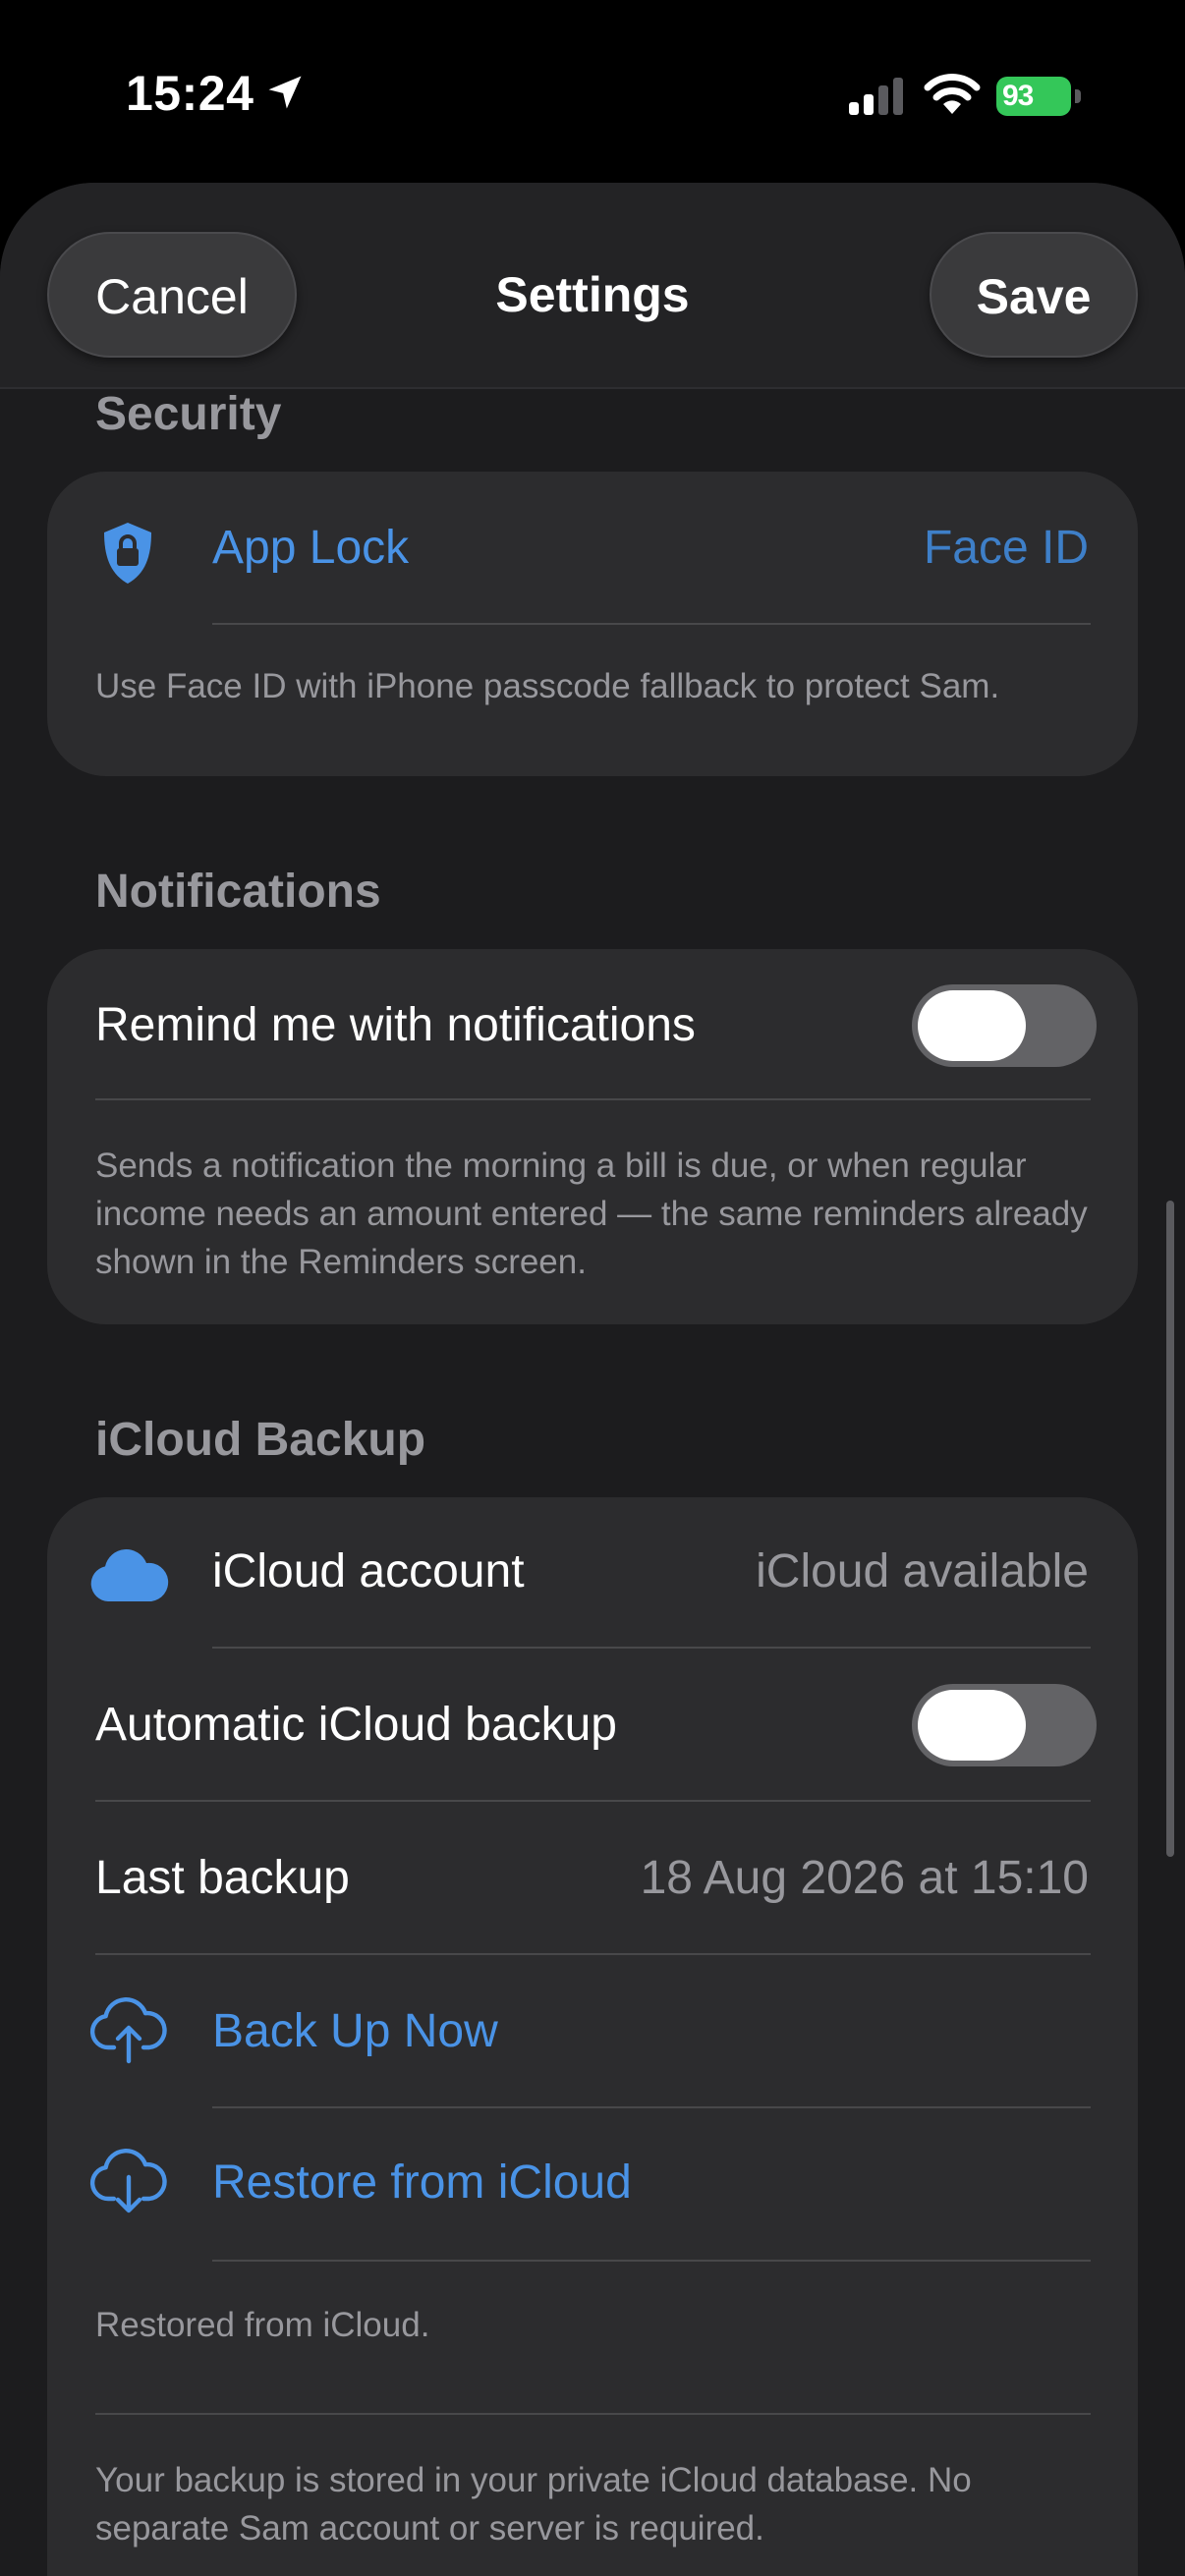  Describe the element at coordinates (172, 295) in the screenshot. I see `cancel-button: Cancel` at that location.